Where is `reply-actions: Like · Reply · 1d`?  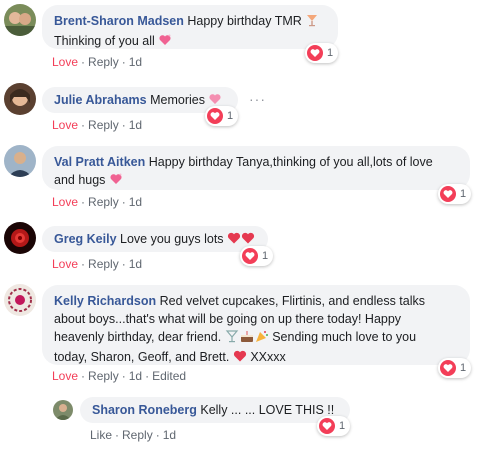
reply-actions: Like · Reply · 1d is located at coordinates (133, 435).